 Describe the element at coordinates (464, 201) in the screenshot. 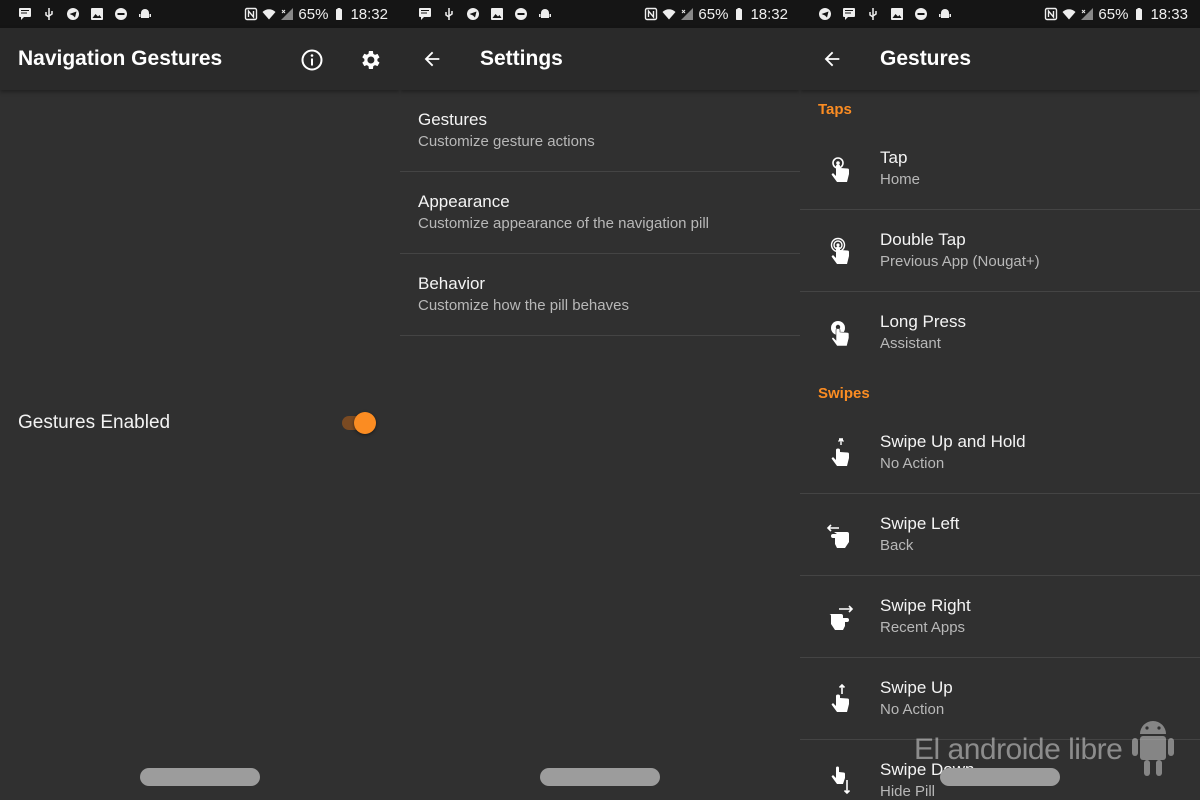

I see `settings-item-title: Appearance` at that location.